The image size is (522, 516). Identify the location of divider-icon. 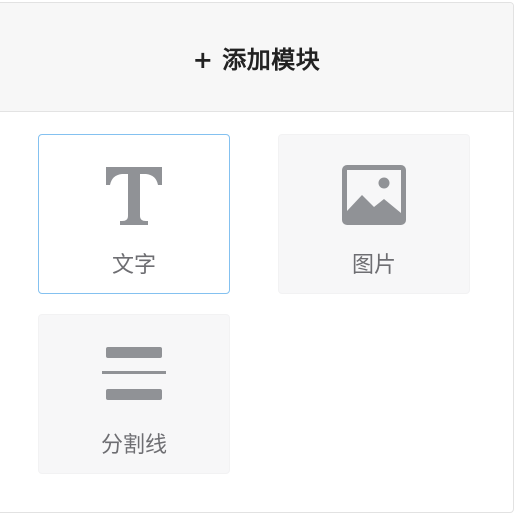
(134, 373).